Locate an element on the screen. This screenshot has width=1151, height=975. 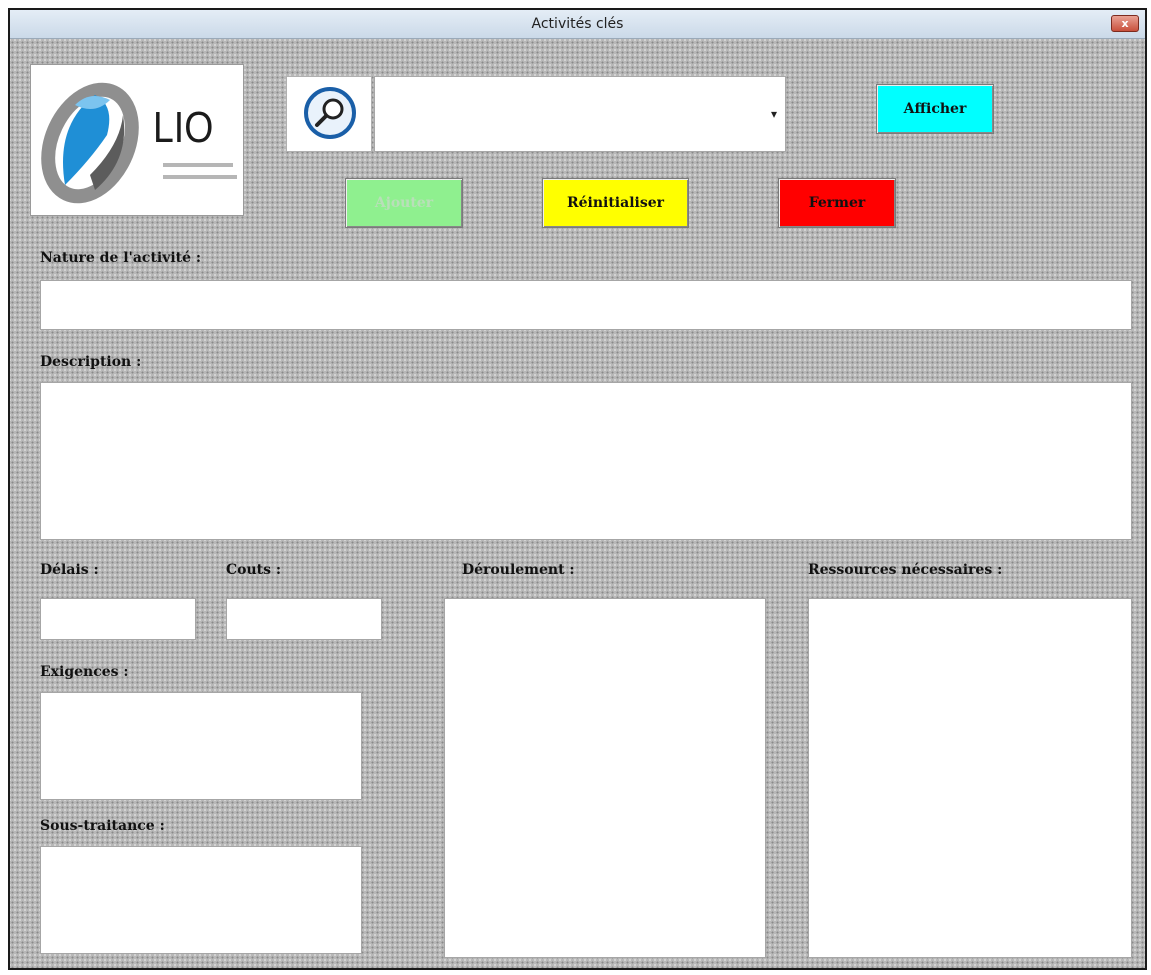
exigences-label: Exigences : is located at coordinates (84, 672).